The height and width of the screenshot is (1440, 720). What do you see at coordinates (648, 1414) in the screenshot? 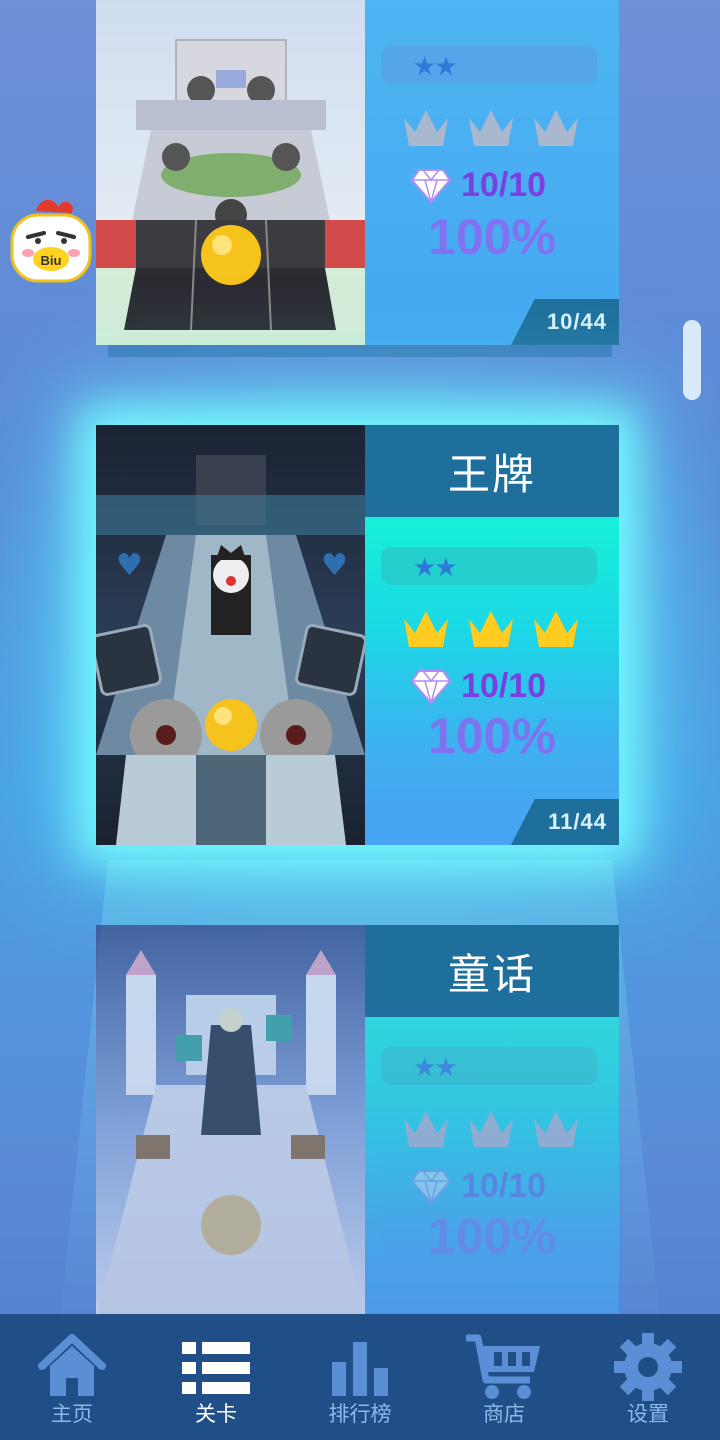
I see `nav-label: 设置` at bounding box center [648, 1414].